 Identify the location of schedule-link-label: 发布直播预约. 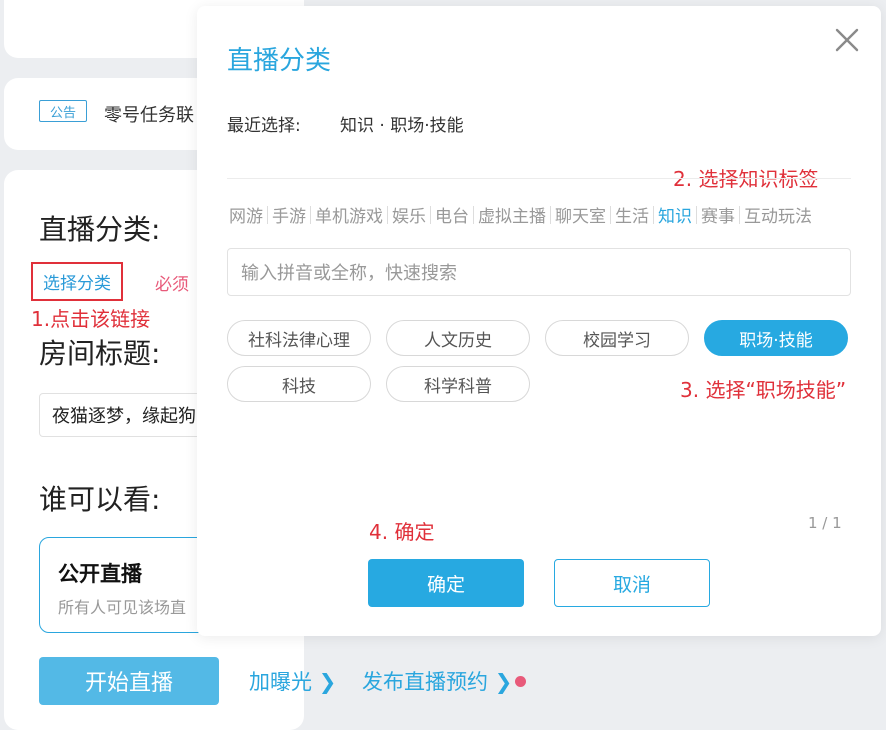
(425, 682).